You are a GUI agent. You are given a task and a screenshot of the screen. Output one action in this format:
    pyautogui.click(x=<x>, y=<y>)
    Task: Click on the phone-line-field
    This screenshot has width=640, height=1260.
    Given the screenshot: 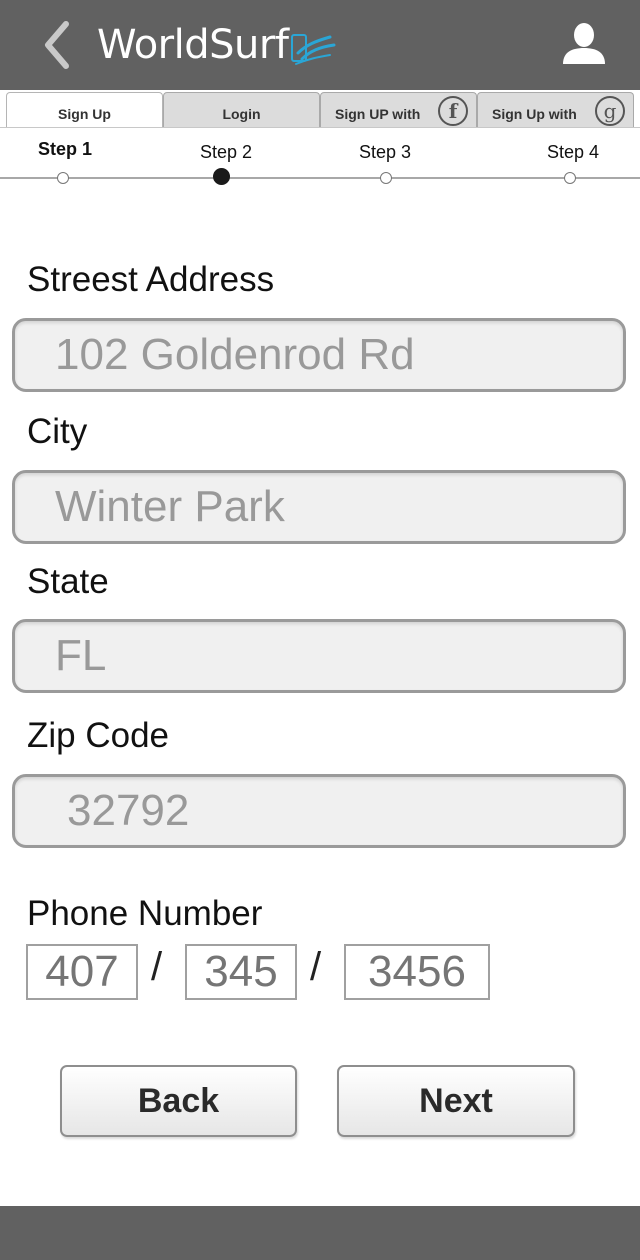 What is the action you would take?
    pyautogui.click(x=417, y=972)
    